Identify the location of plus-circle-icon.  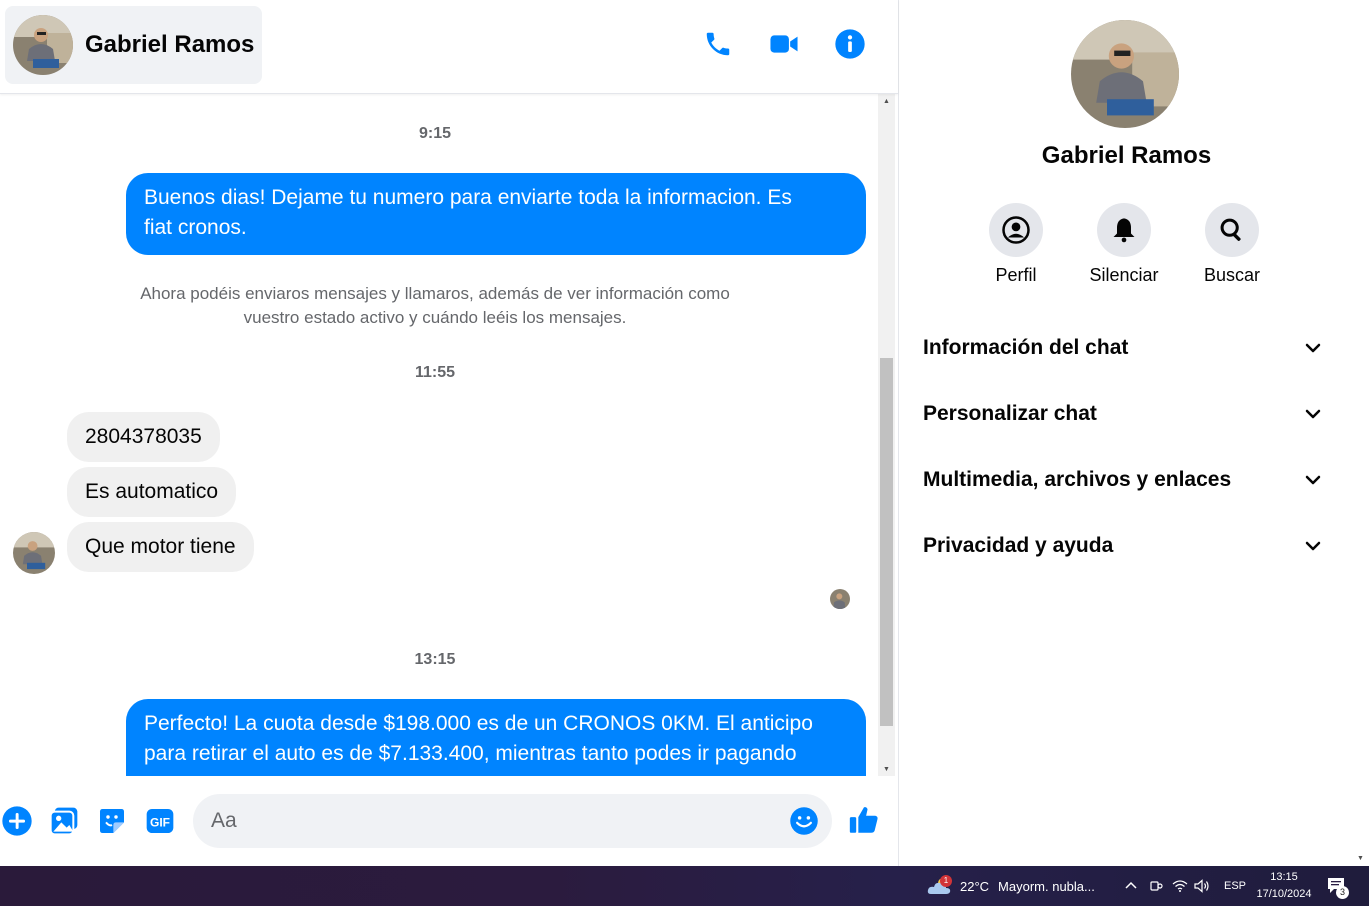
(17, 821).